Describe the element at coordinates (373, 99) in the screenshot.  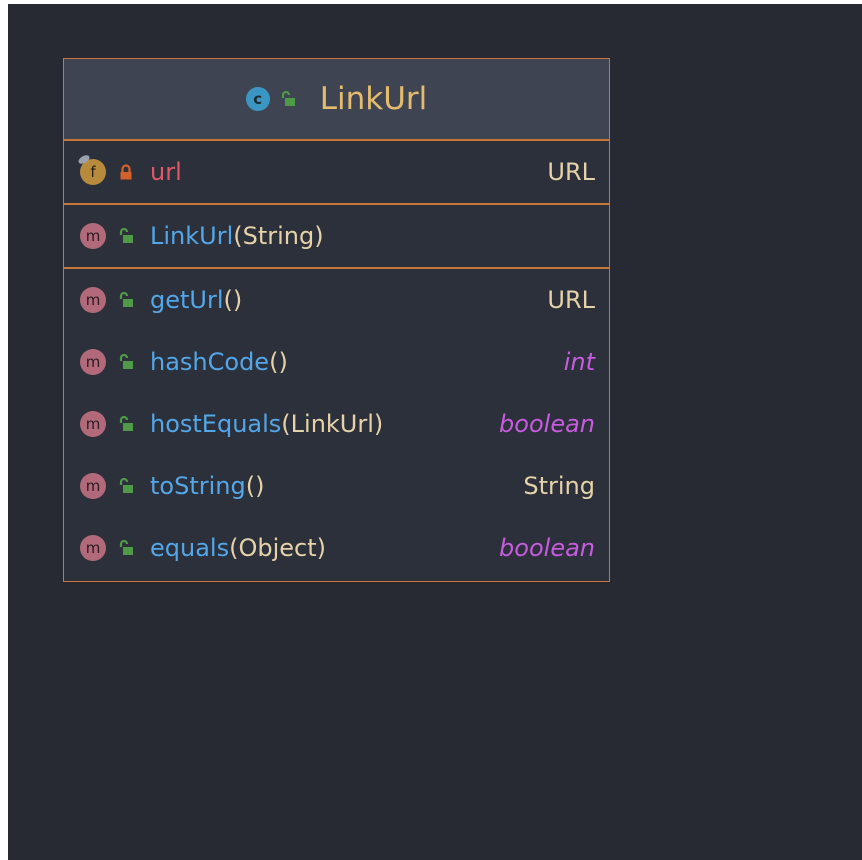
I see `class-name: LinkUrl` at that location.